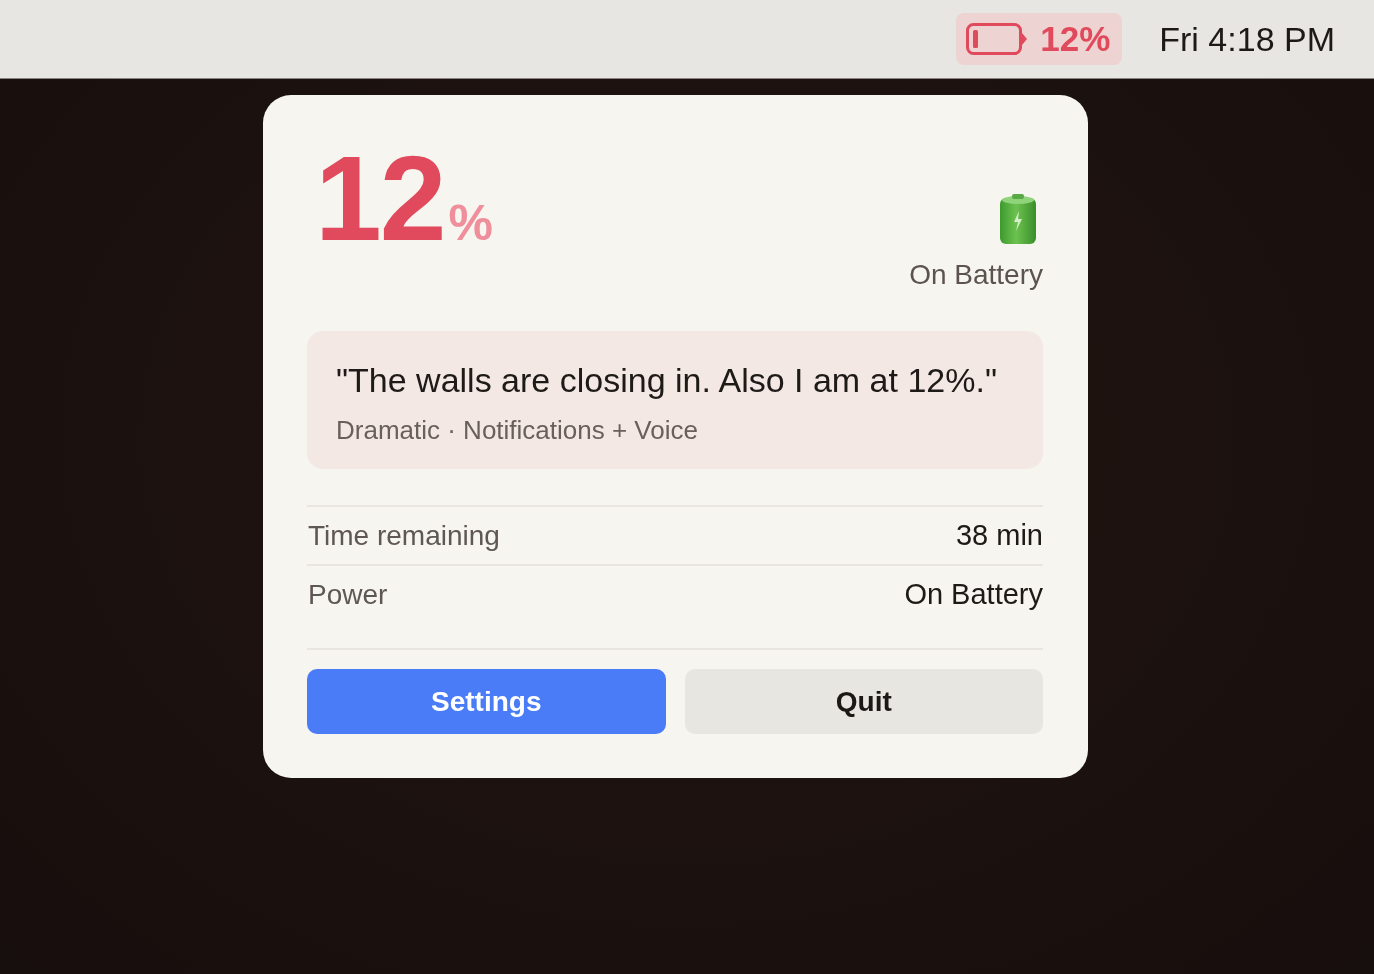  What do you see at coordinates (517, 430) in the screenshot?
I see `alert-meta-text: Dramatic · Notifications + Voice` at bounding box center [517, 430].